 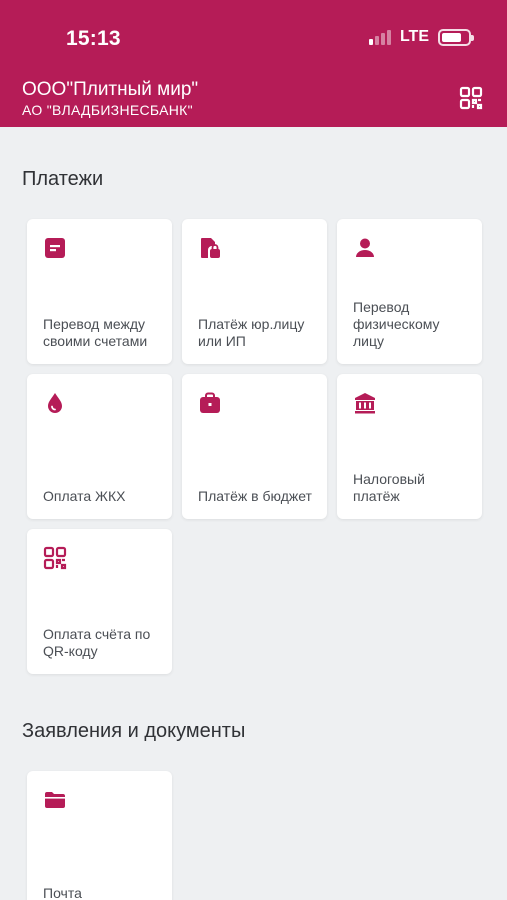 What do you see at coordinates (210, 248) in the screenshot?
I see `legal-entity-payment-icon` at bounding box center [210, 248].